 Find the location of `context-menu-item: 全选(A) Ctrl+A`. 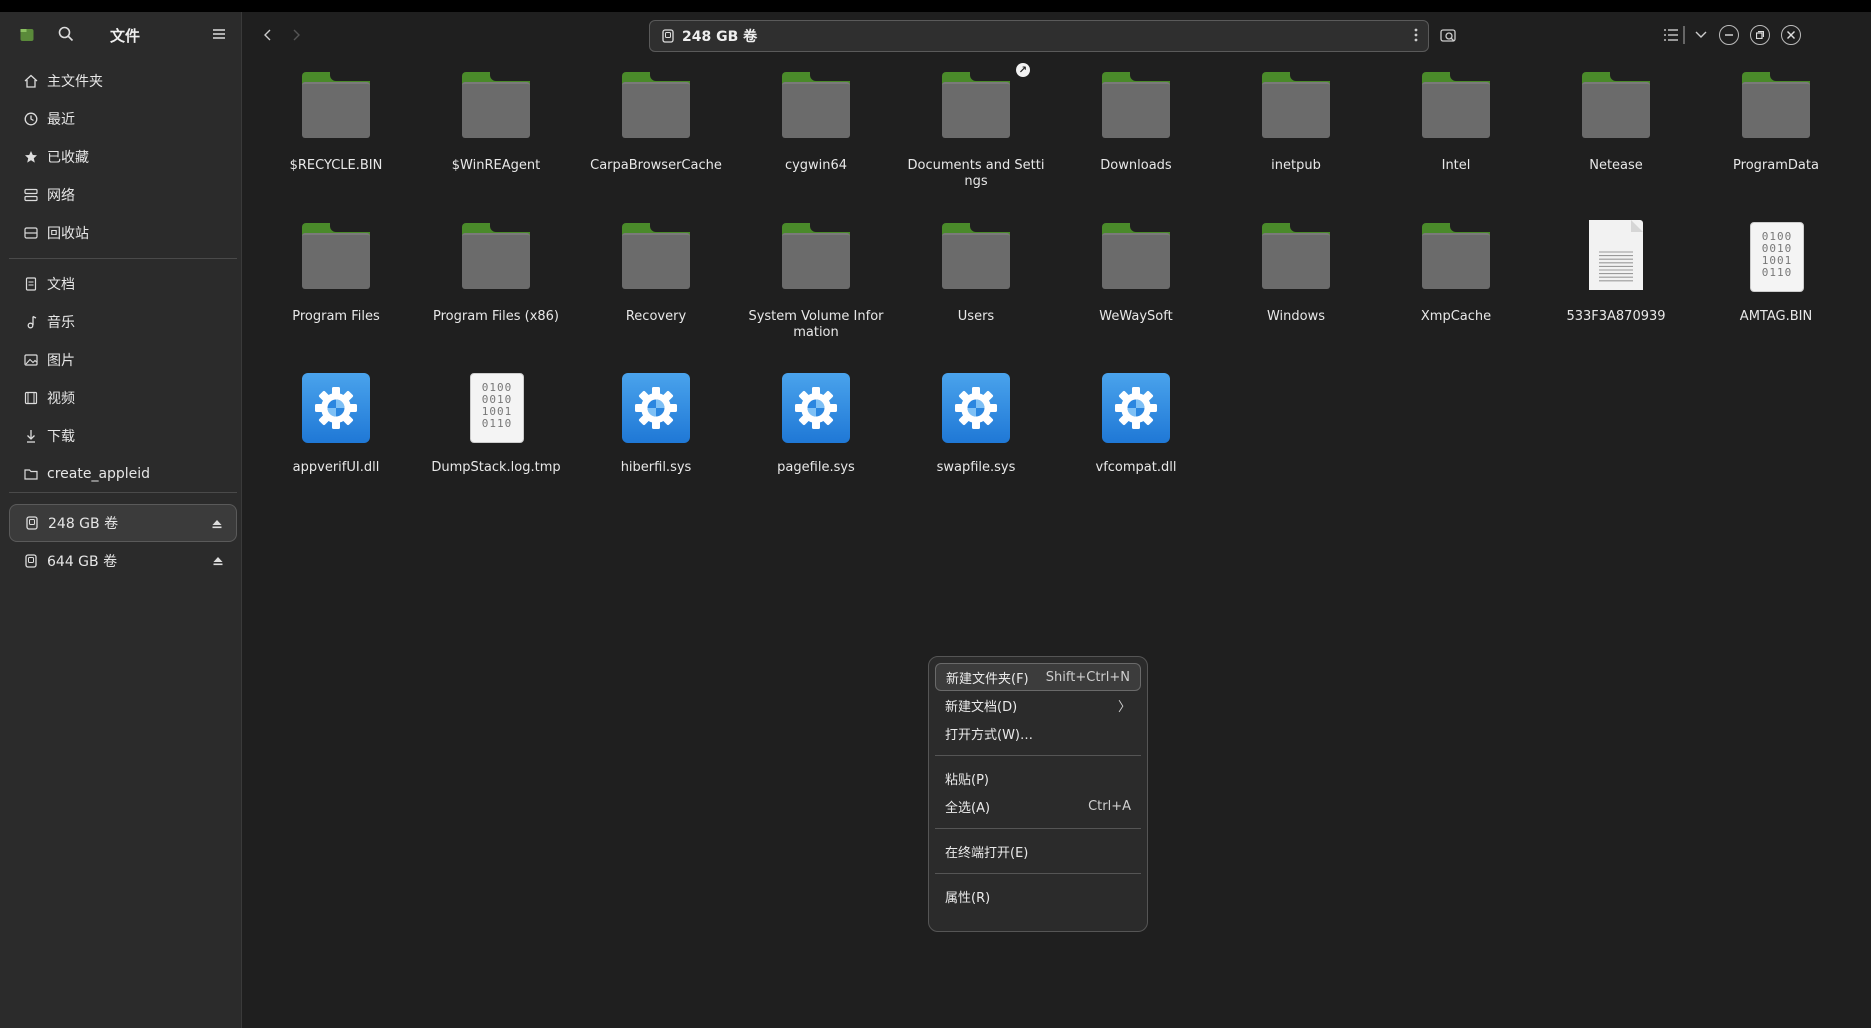

context-menu-item: 全选(A) Ctrl+A is located at coordinates (1038, 806).